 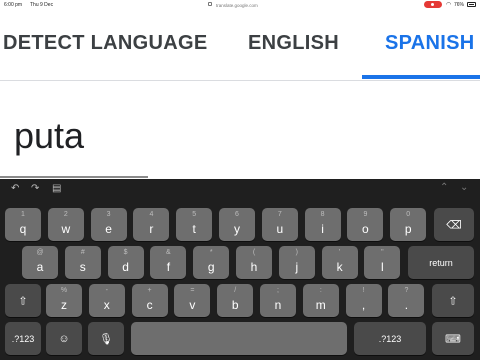 I want to click on return-label: return, so click(x=441, y=262).